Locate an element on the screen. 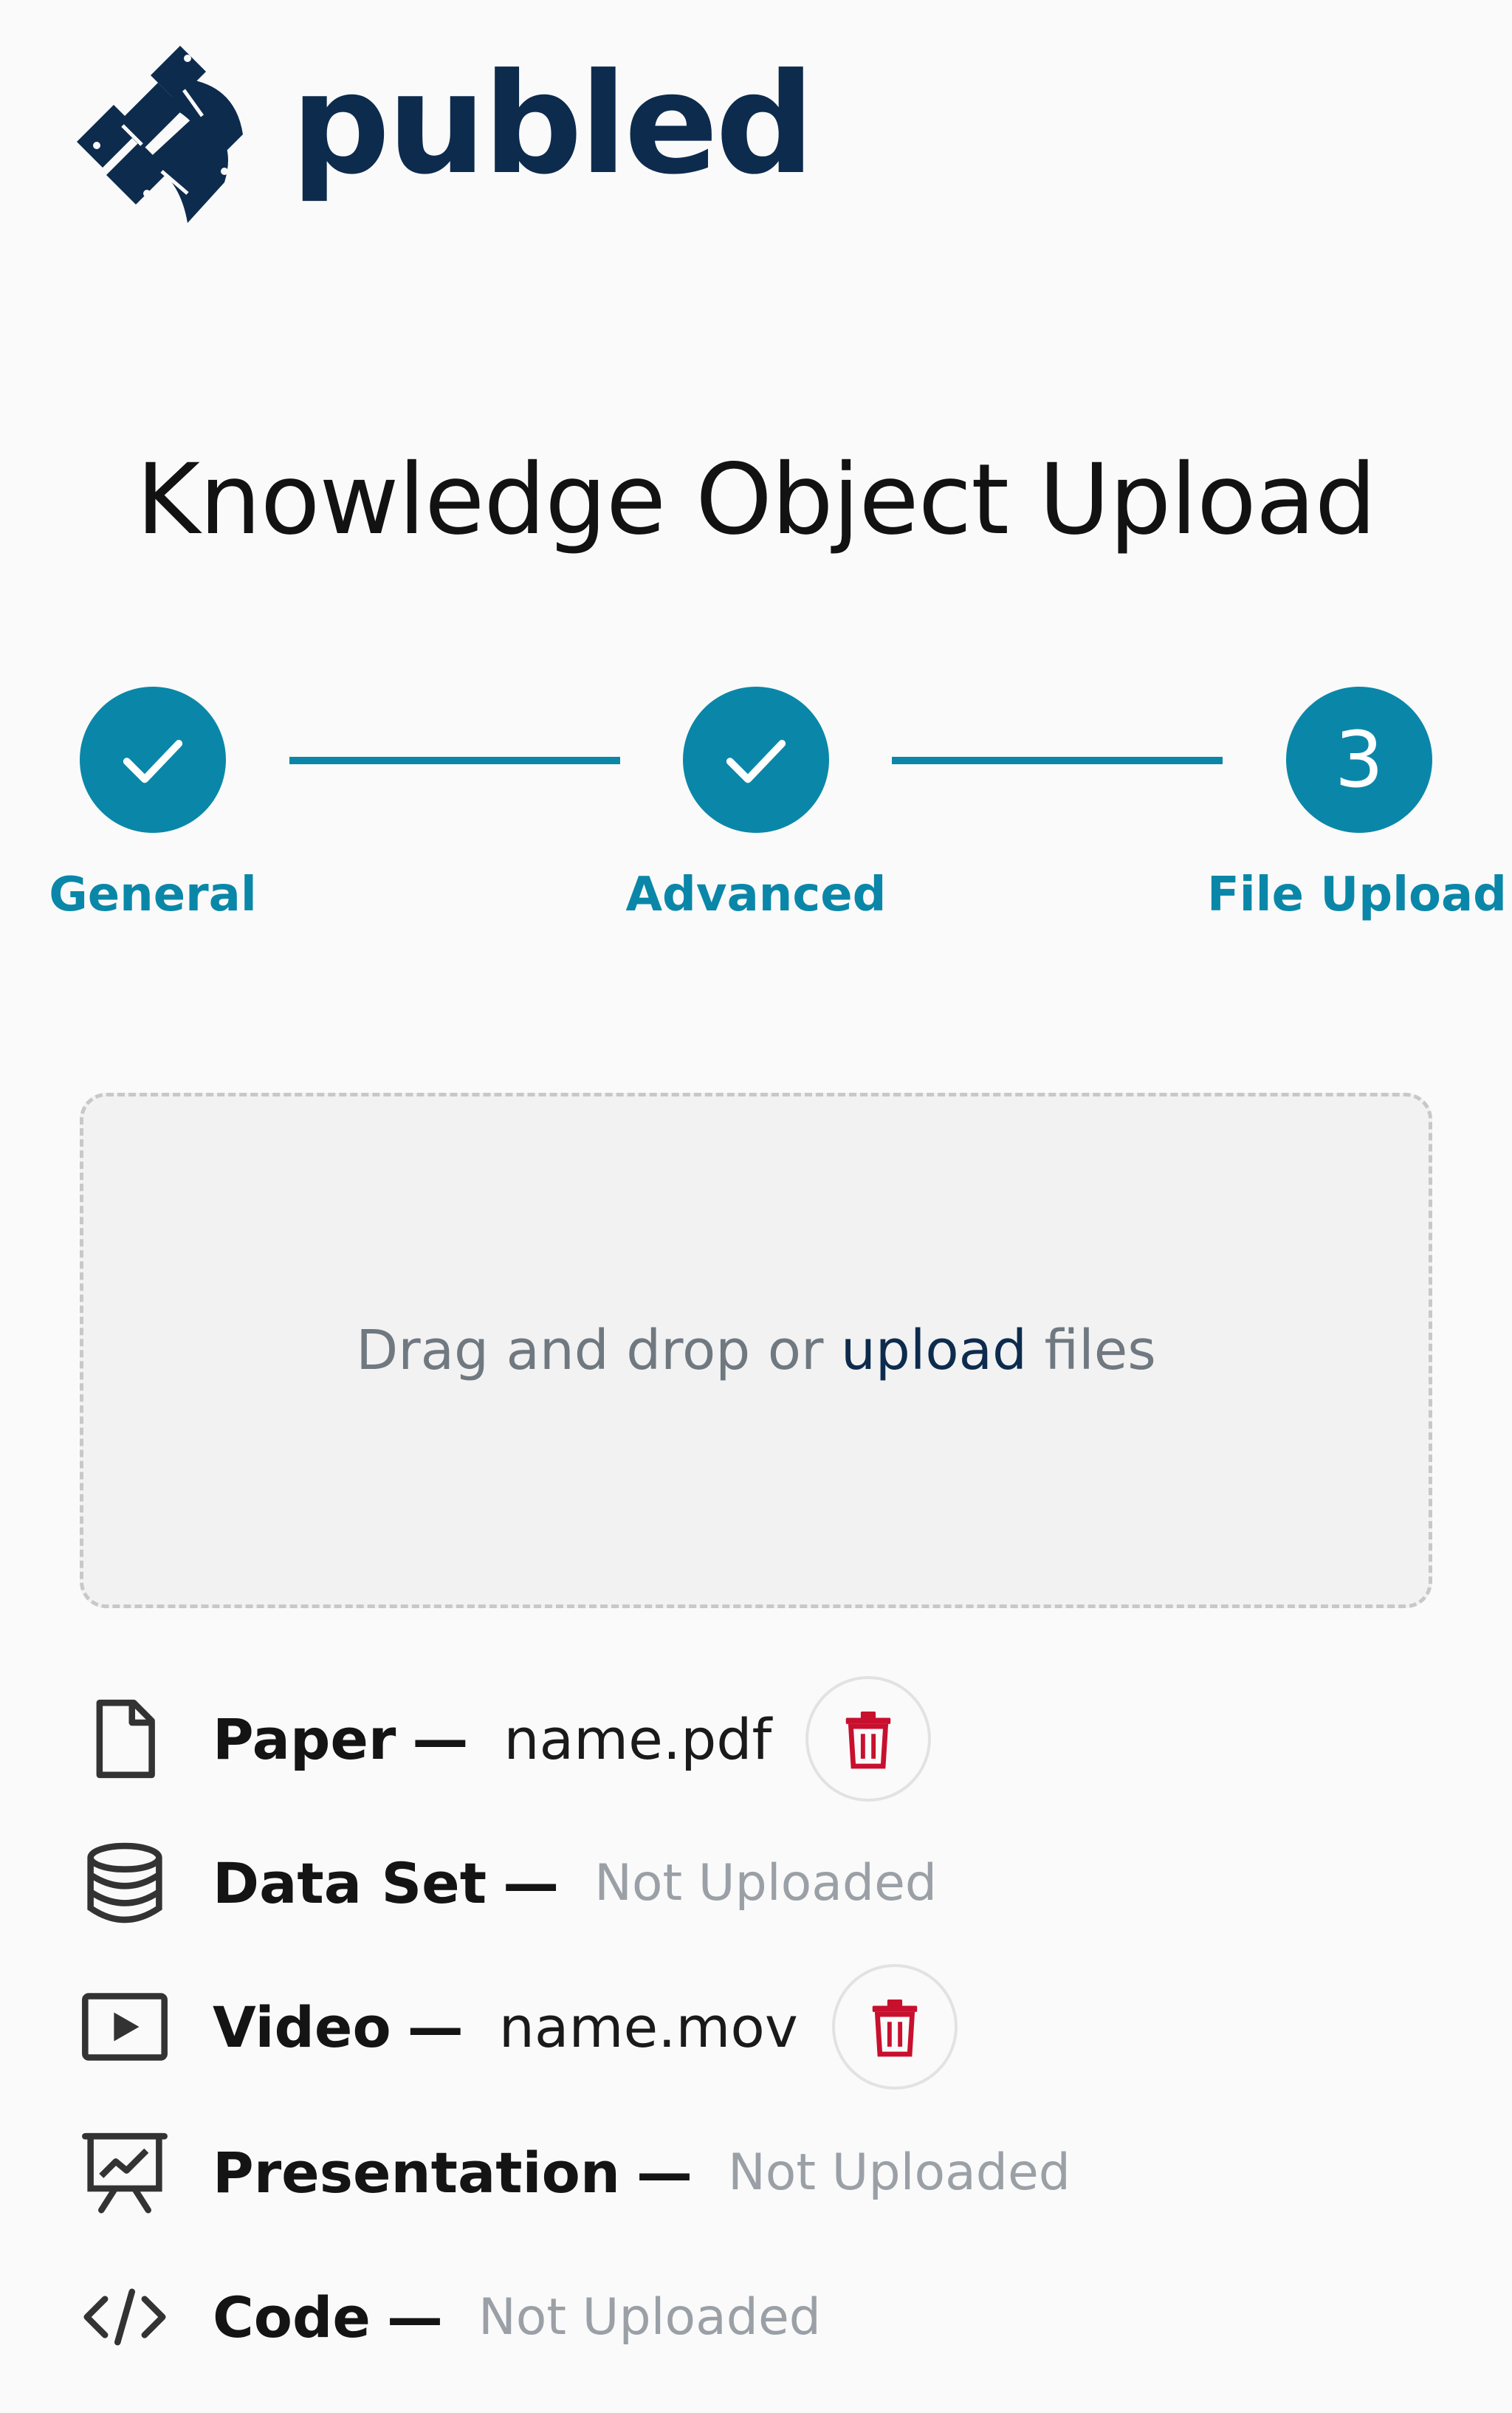  dropzone-instructions: Drag and drop or upload files is located at coordinates (756, 1350).